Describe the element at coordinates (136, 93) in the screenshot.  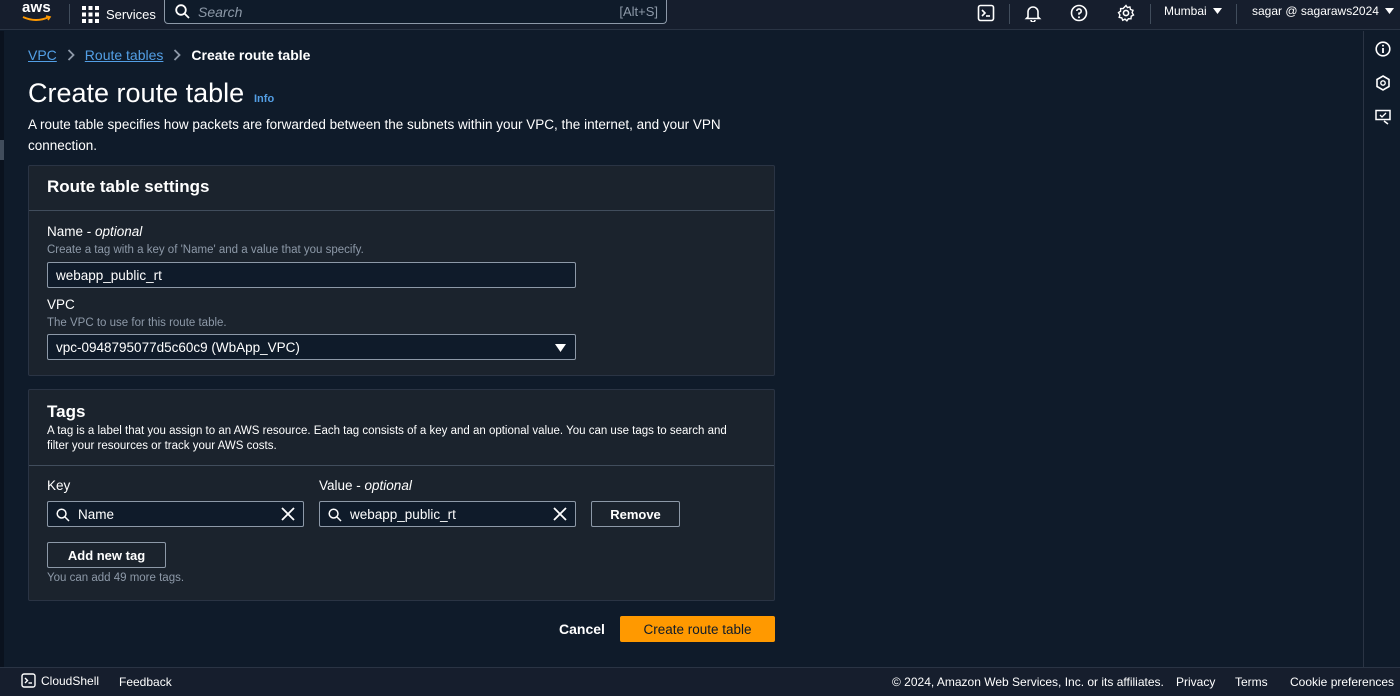
I see `page-title: Create route table` at that location.